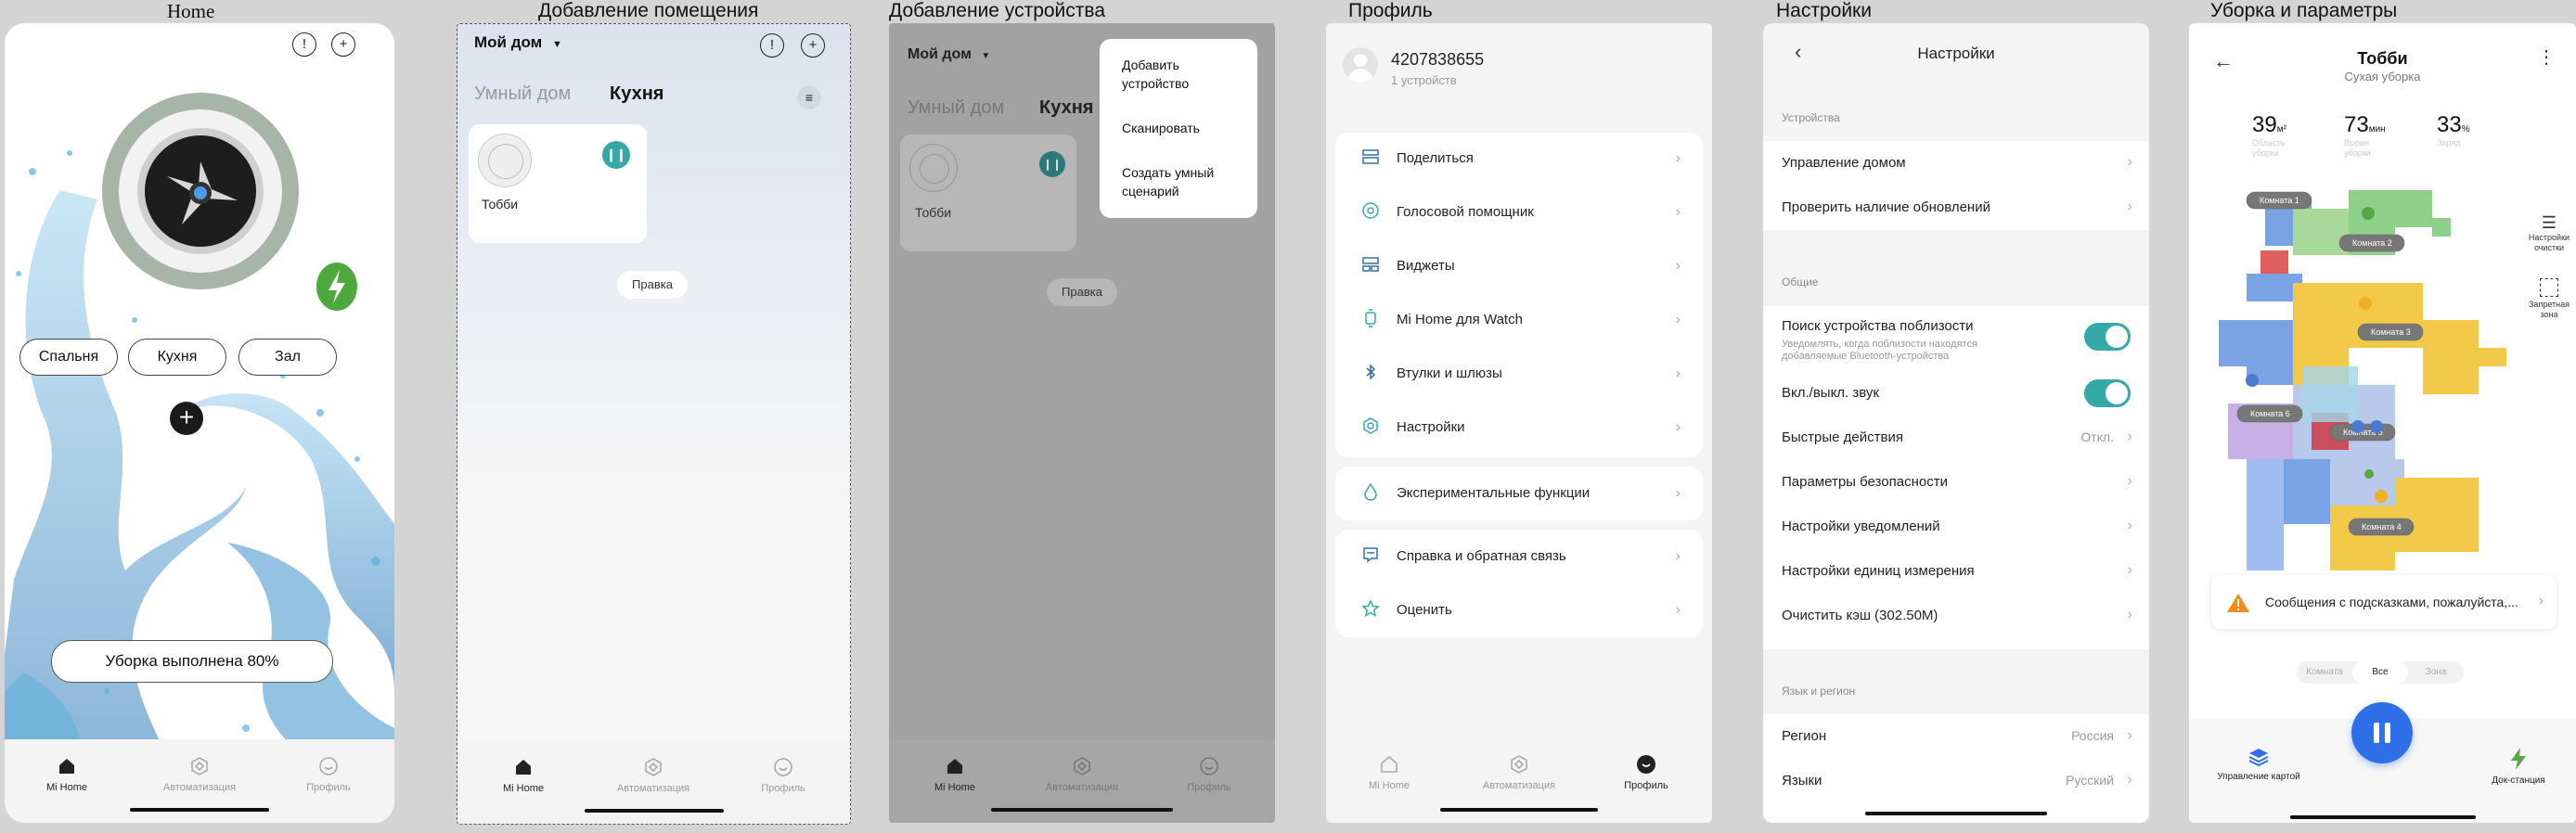  What do you see at coordinates (1956, 736) in the screenshot?
I see `row-region: Регион Россия ›` at bounding box center [1956, 736].